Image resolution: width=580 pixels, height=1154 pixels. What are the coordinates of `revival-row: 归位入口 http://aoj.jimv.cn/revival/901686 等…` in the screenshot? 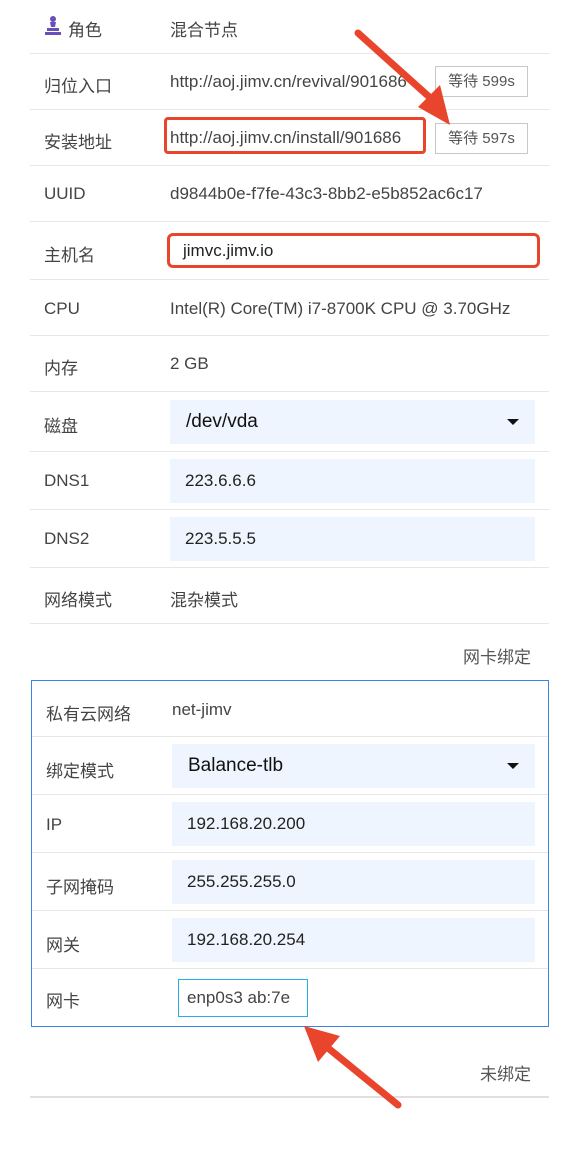 It's located at (289, 82).